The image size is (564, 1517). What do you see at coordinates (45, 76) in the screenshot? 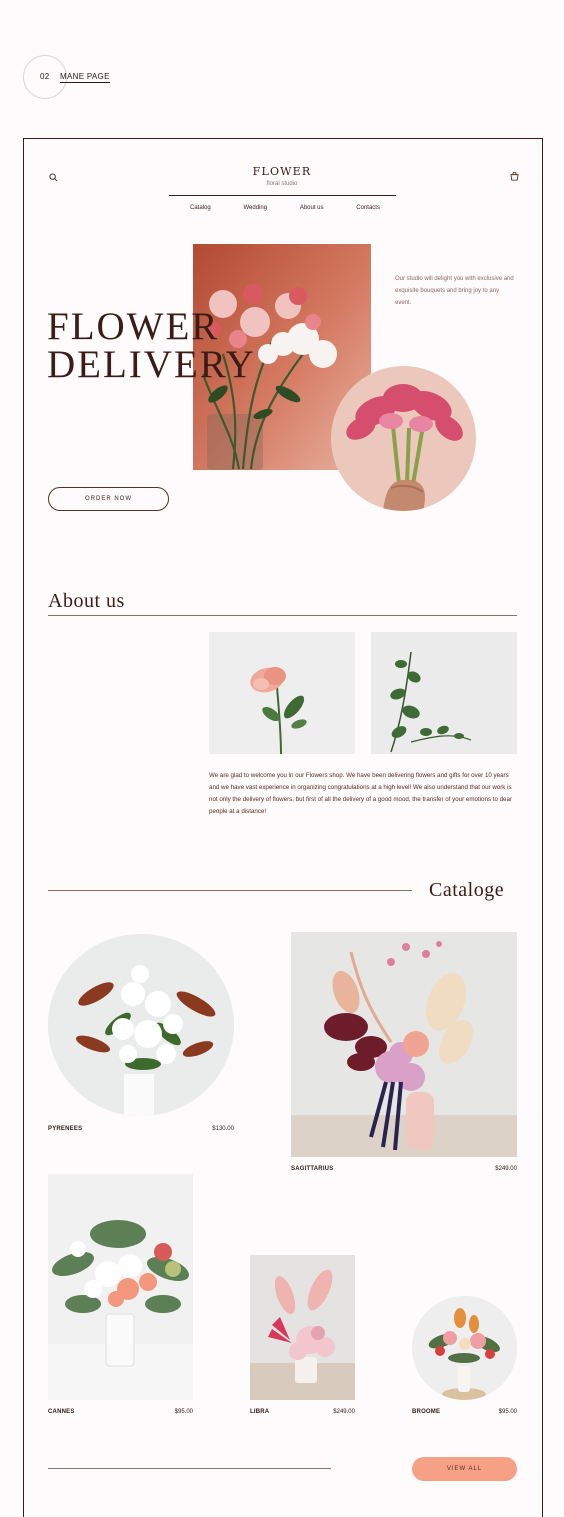
I see `page-number: 02` at bounding box center [45, 76].